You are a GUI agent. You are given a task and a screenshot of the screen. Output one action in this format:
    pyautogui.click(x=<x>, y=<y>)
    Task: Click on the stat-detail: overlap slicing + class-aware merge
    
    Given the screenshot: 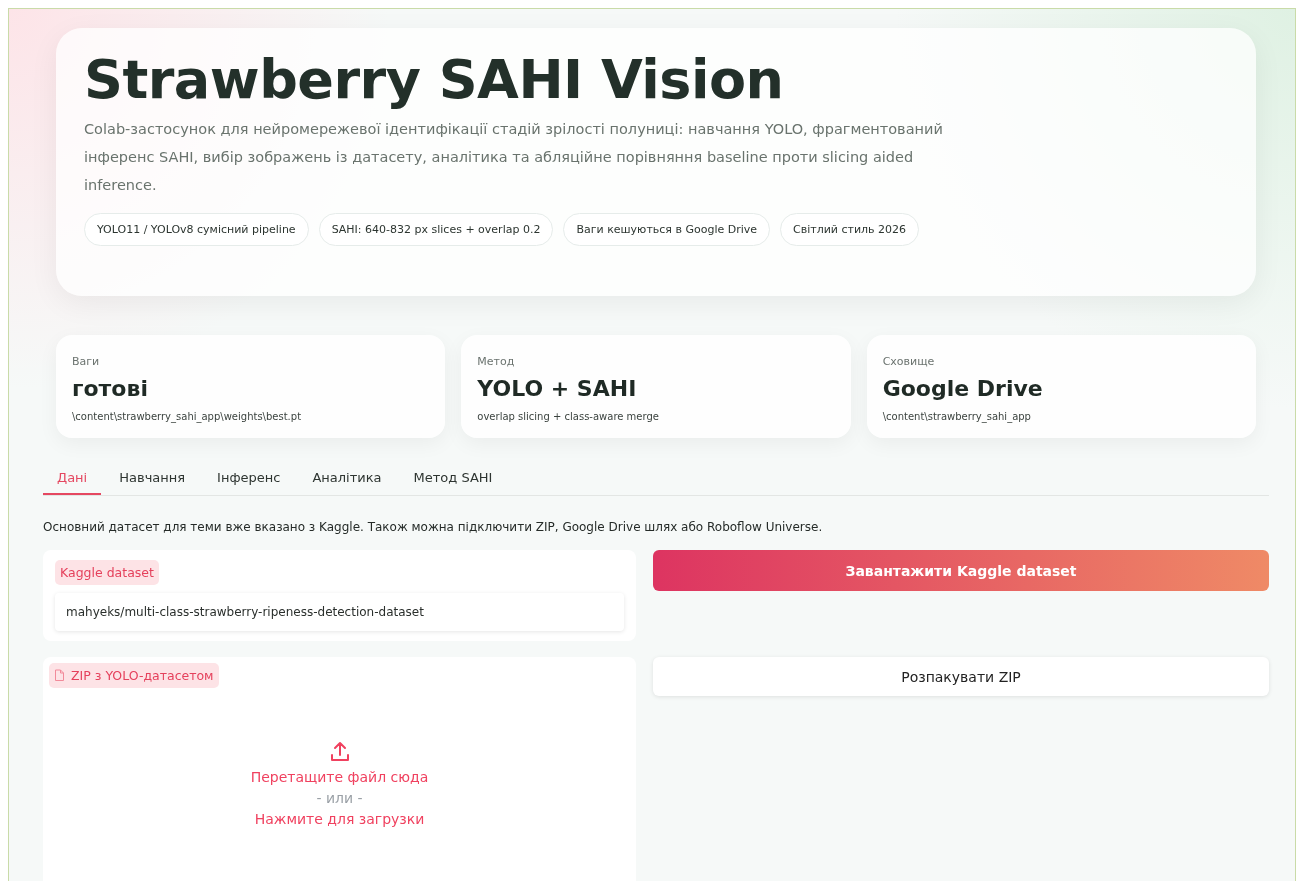 What is the action you would take?
    pyautogui.click(x=568, y=416)
    